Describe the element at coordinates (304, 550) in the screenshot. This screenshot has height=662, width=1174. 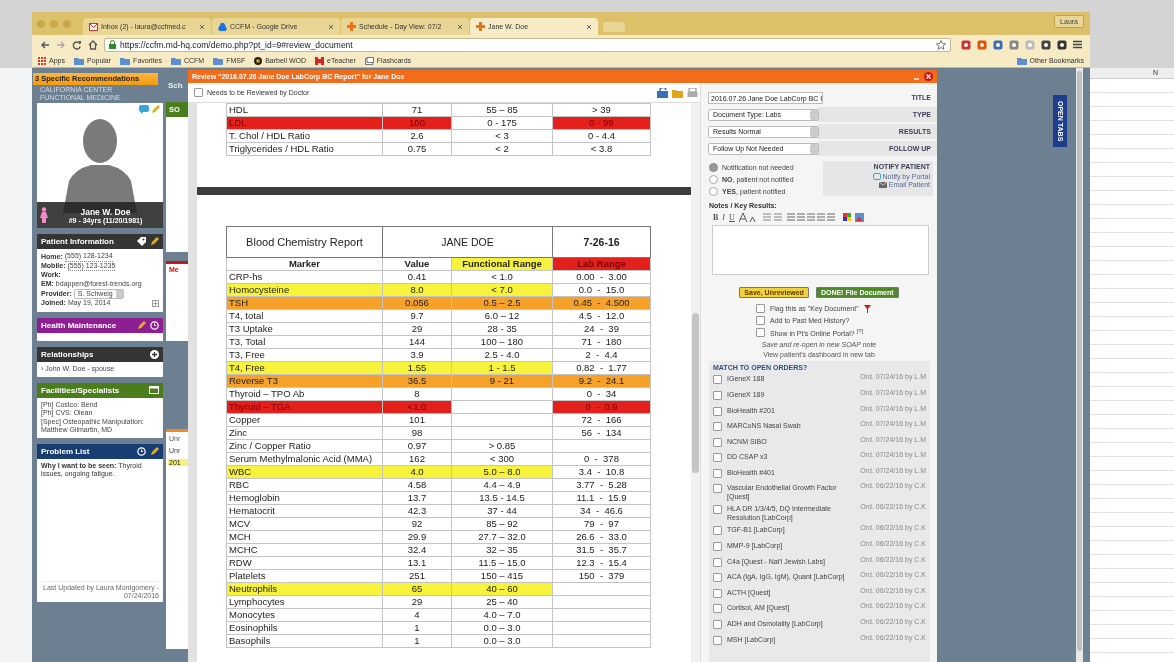
I see `table-cell: MCHC` at that location.